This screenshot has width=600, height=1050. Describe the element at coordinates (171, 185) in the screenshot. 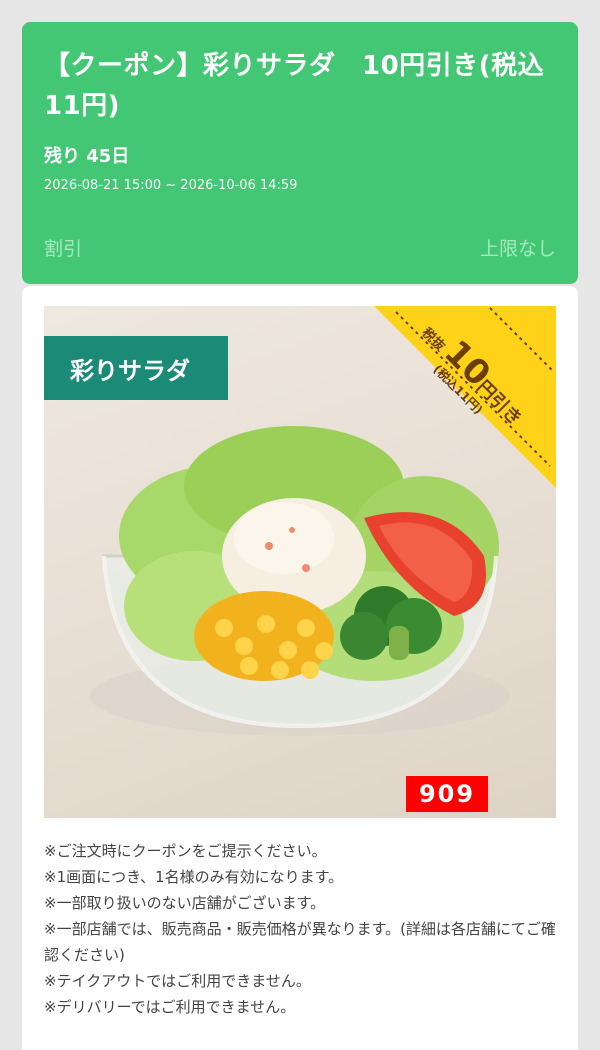

I see `validity-period: 2026-08-21 15:00 ~ 2026-10-06 14:59` at that location.